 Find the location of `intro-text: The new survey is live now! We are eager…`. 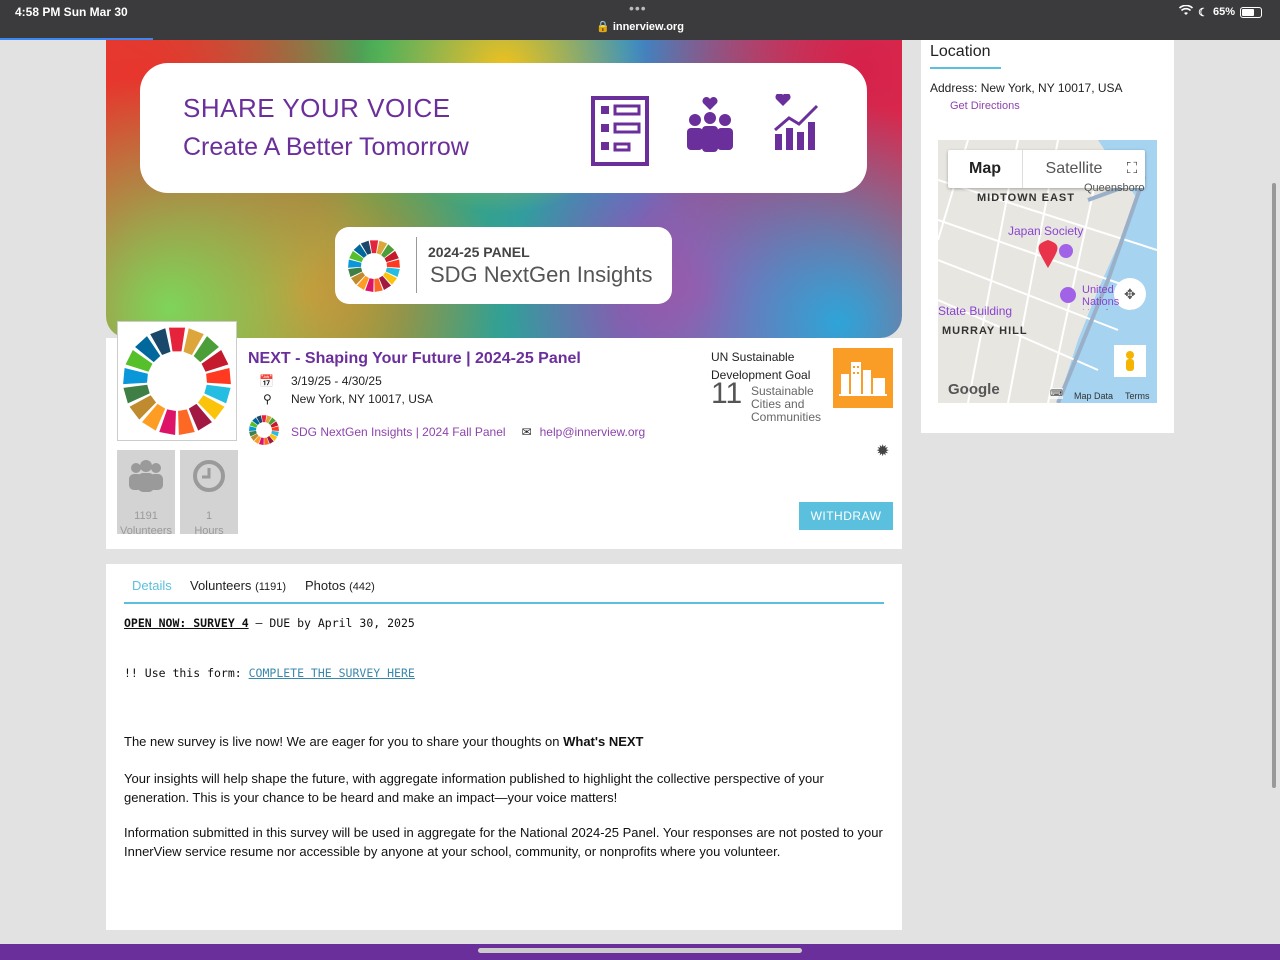

intro-text: The new survey is live now! We are eager… is located at coordinates (344, 741).